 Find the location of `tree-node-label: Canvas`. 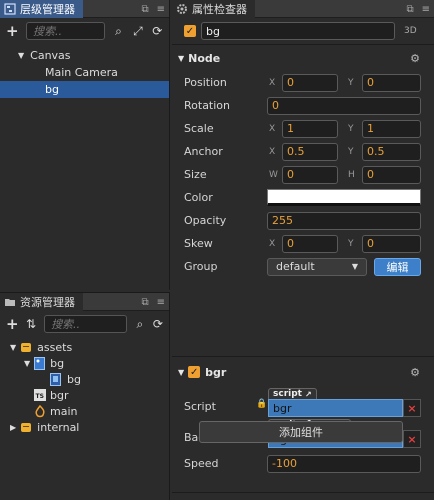

tree-node-label: Canvas is located at coordinates (50, 55).